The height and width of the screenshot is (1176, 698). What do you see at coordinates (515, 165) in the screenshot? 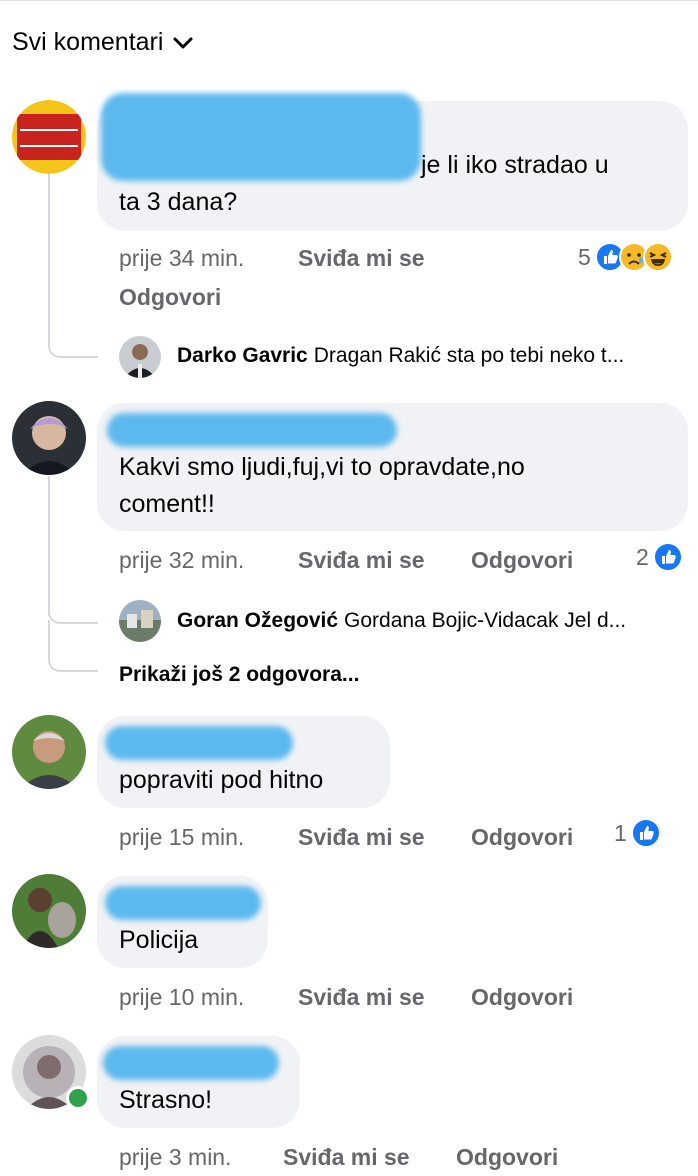
I see `comment-text: je li iko stradao u` at bounding box center [515, 165].